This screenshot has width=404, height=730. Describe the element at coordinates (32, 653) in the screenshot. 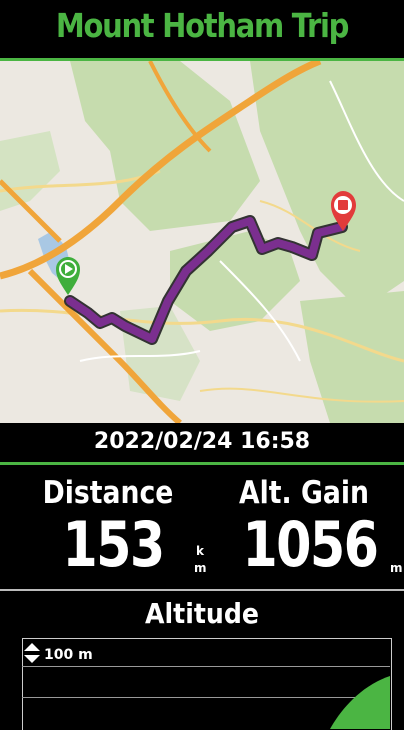

I see `zoom-arrows-icon` at that location.